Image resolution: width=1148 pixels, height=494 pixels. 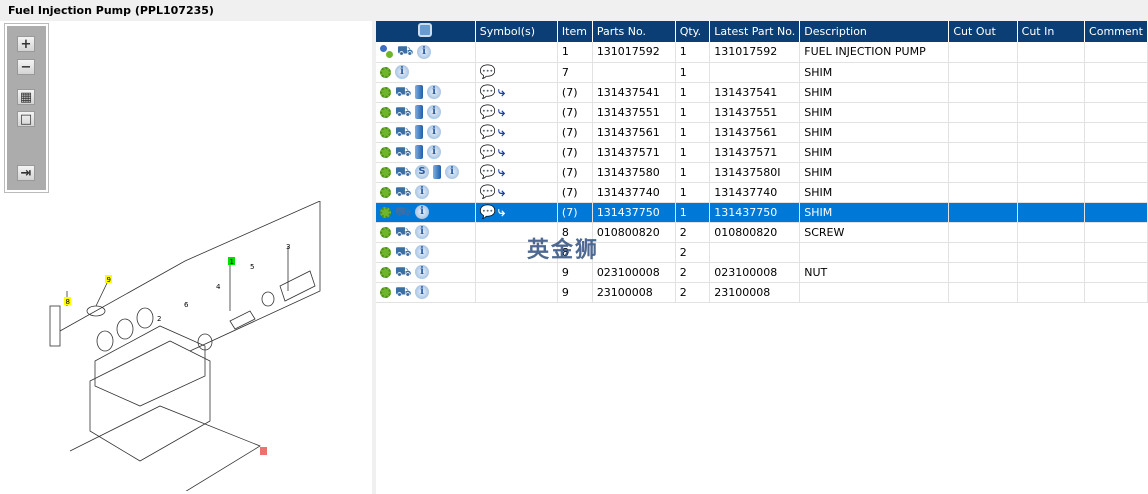 I want to click on table-row: ⛟ i 8 010800820 2 010800820 SCREW, so click(x=762, y=232).